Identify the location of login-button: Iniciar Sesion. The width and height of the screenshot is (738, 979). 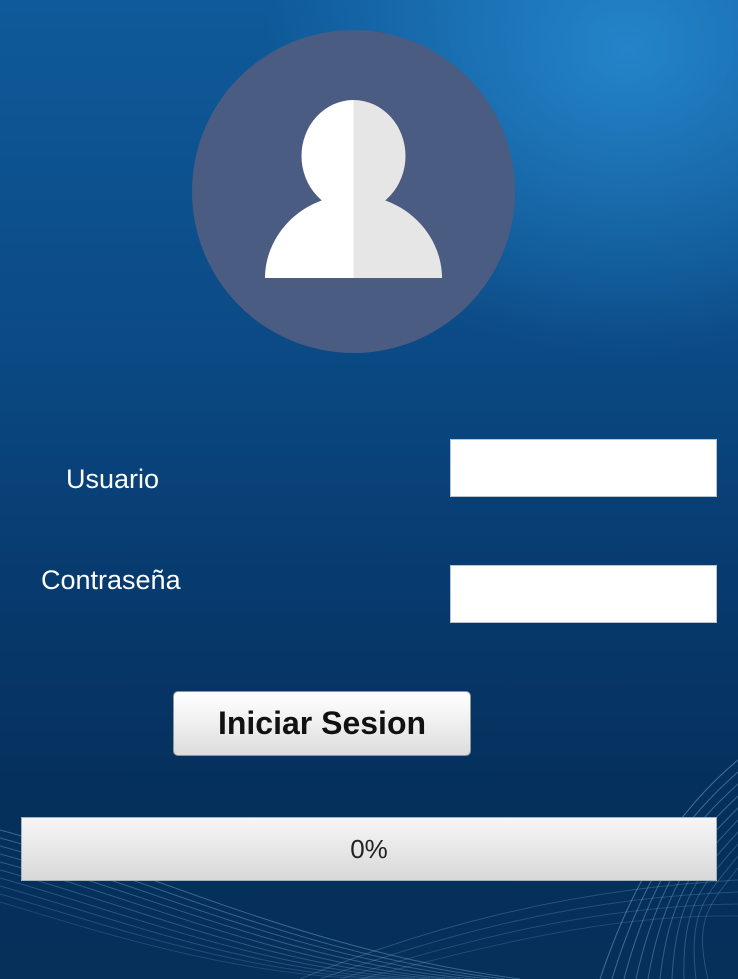
(322, 723).